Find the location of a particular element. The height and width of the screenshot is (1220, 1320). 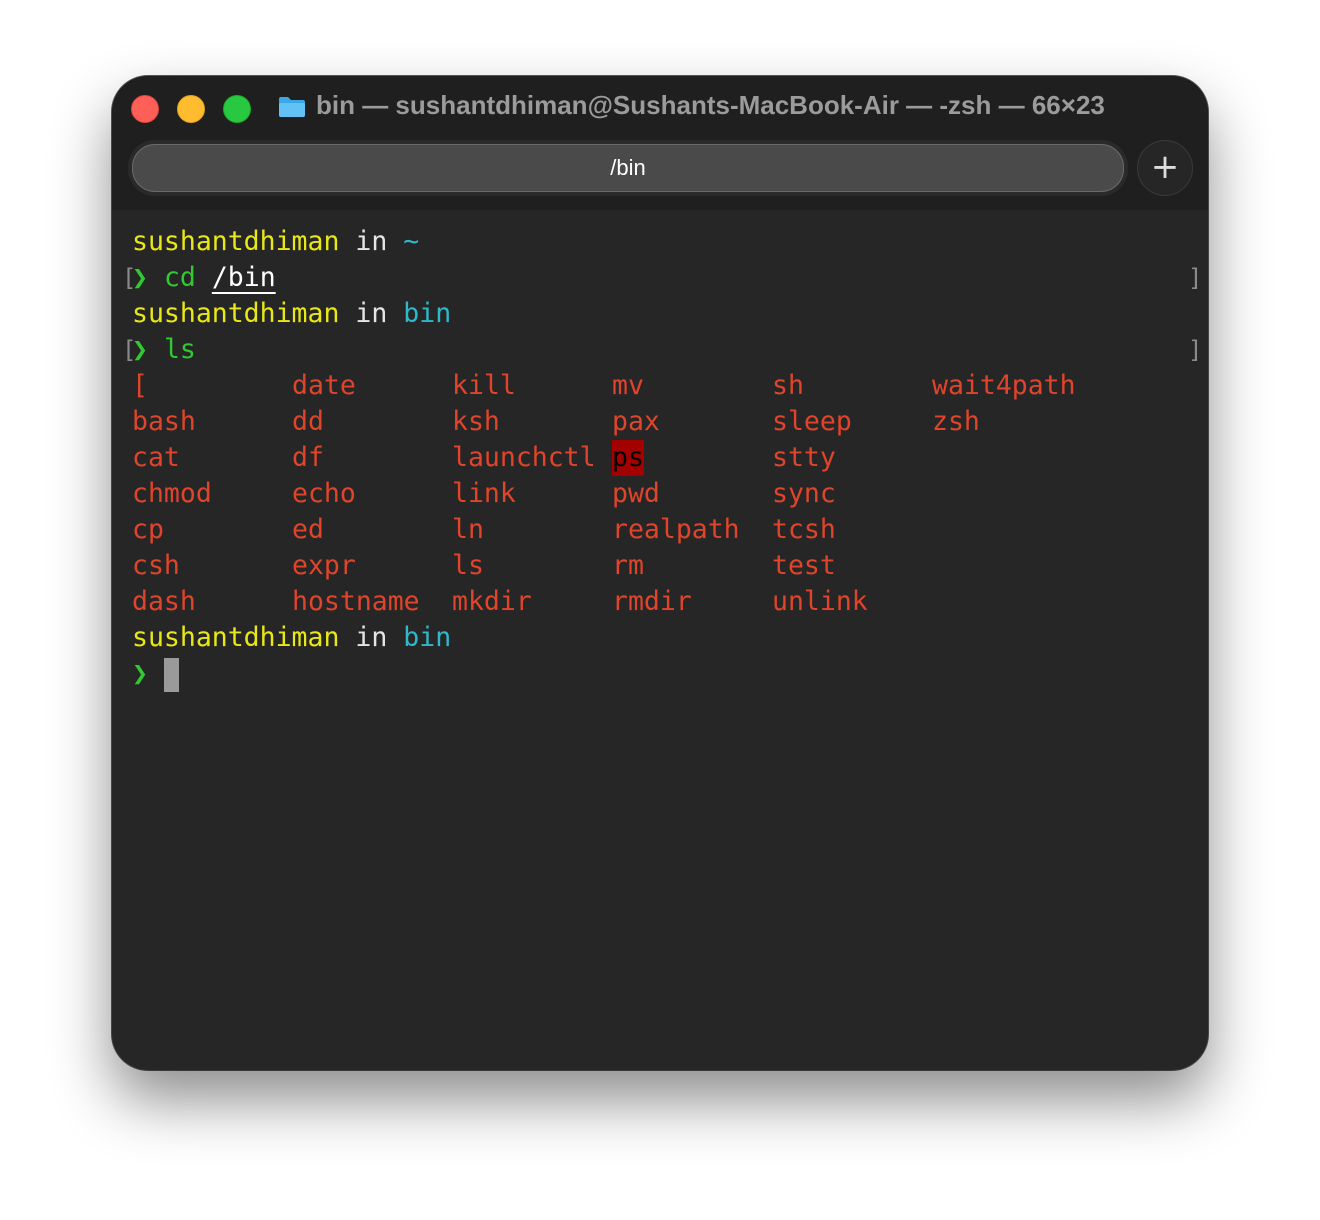

minimize-button is located at coordinates (191, 109).